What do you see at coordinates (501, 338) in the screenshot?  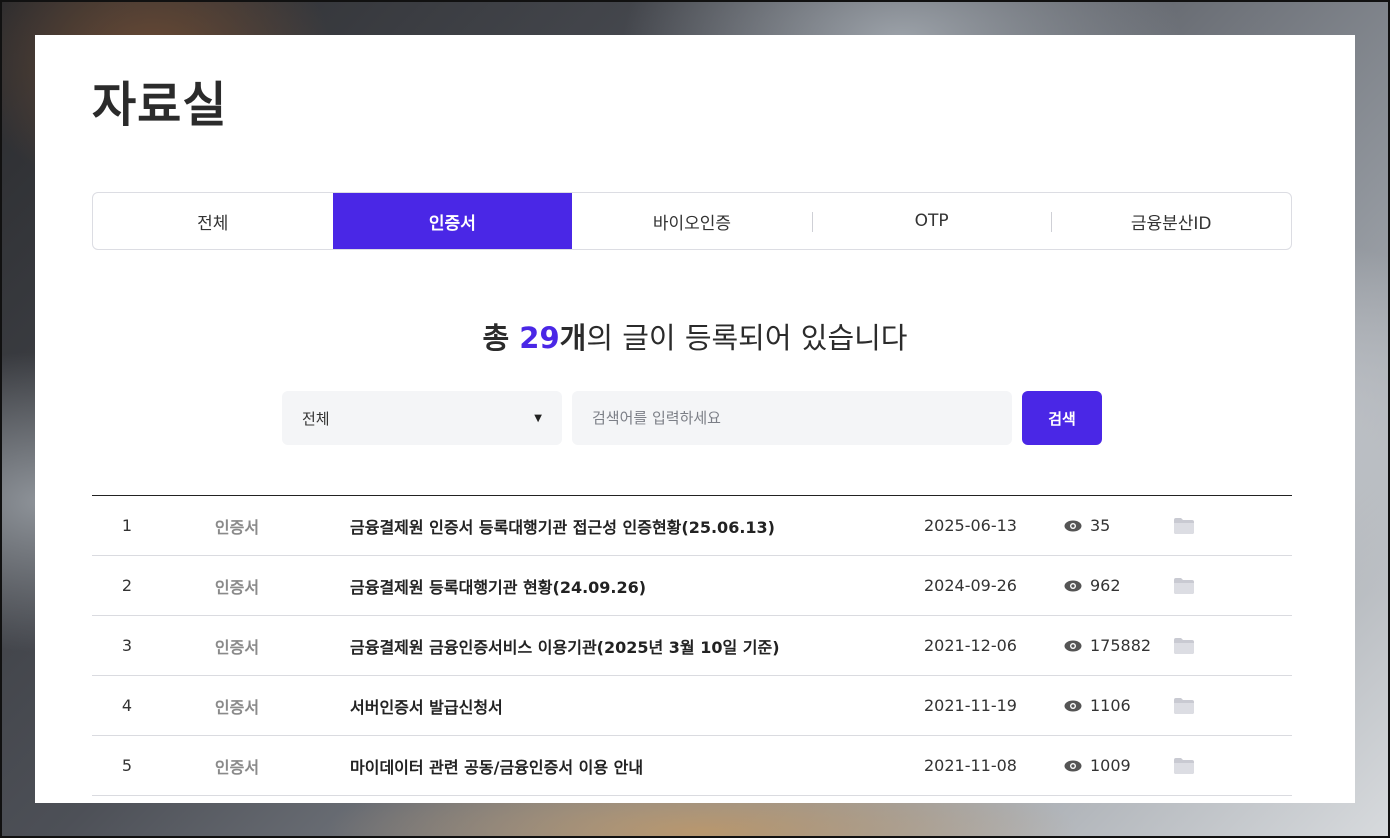 I see `count-prefix: 총` at bounding box center [501, 338].